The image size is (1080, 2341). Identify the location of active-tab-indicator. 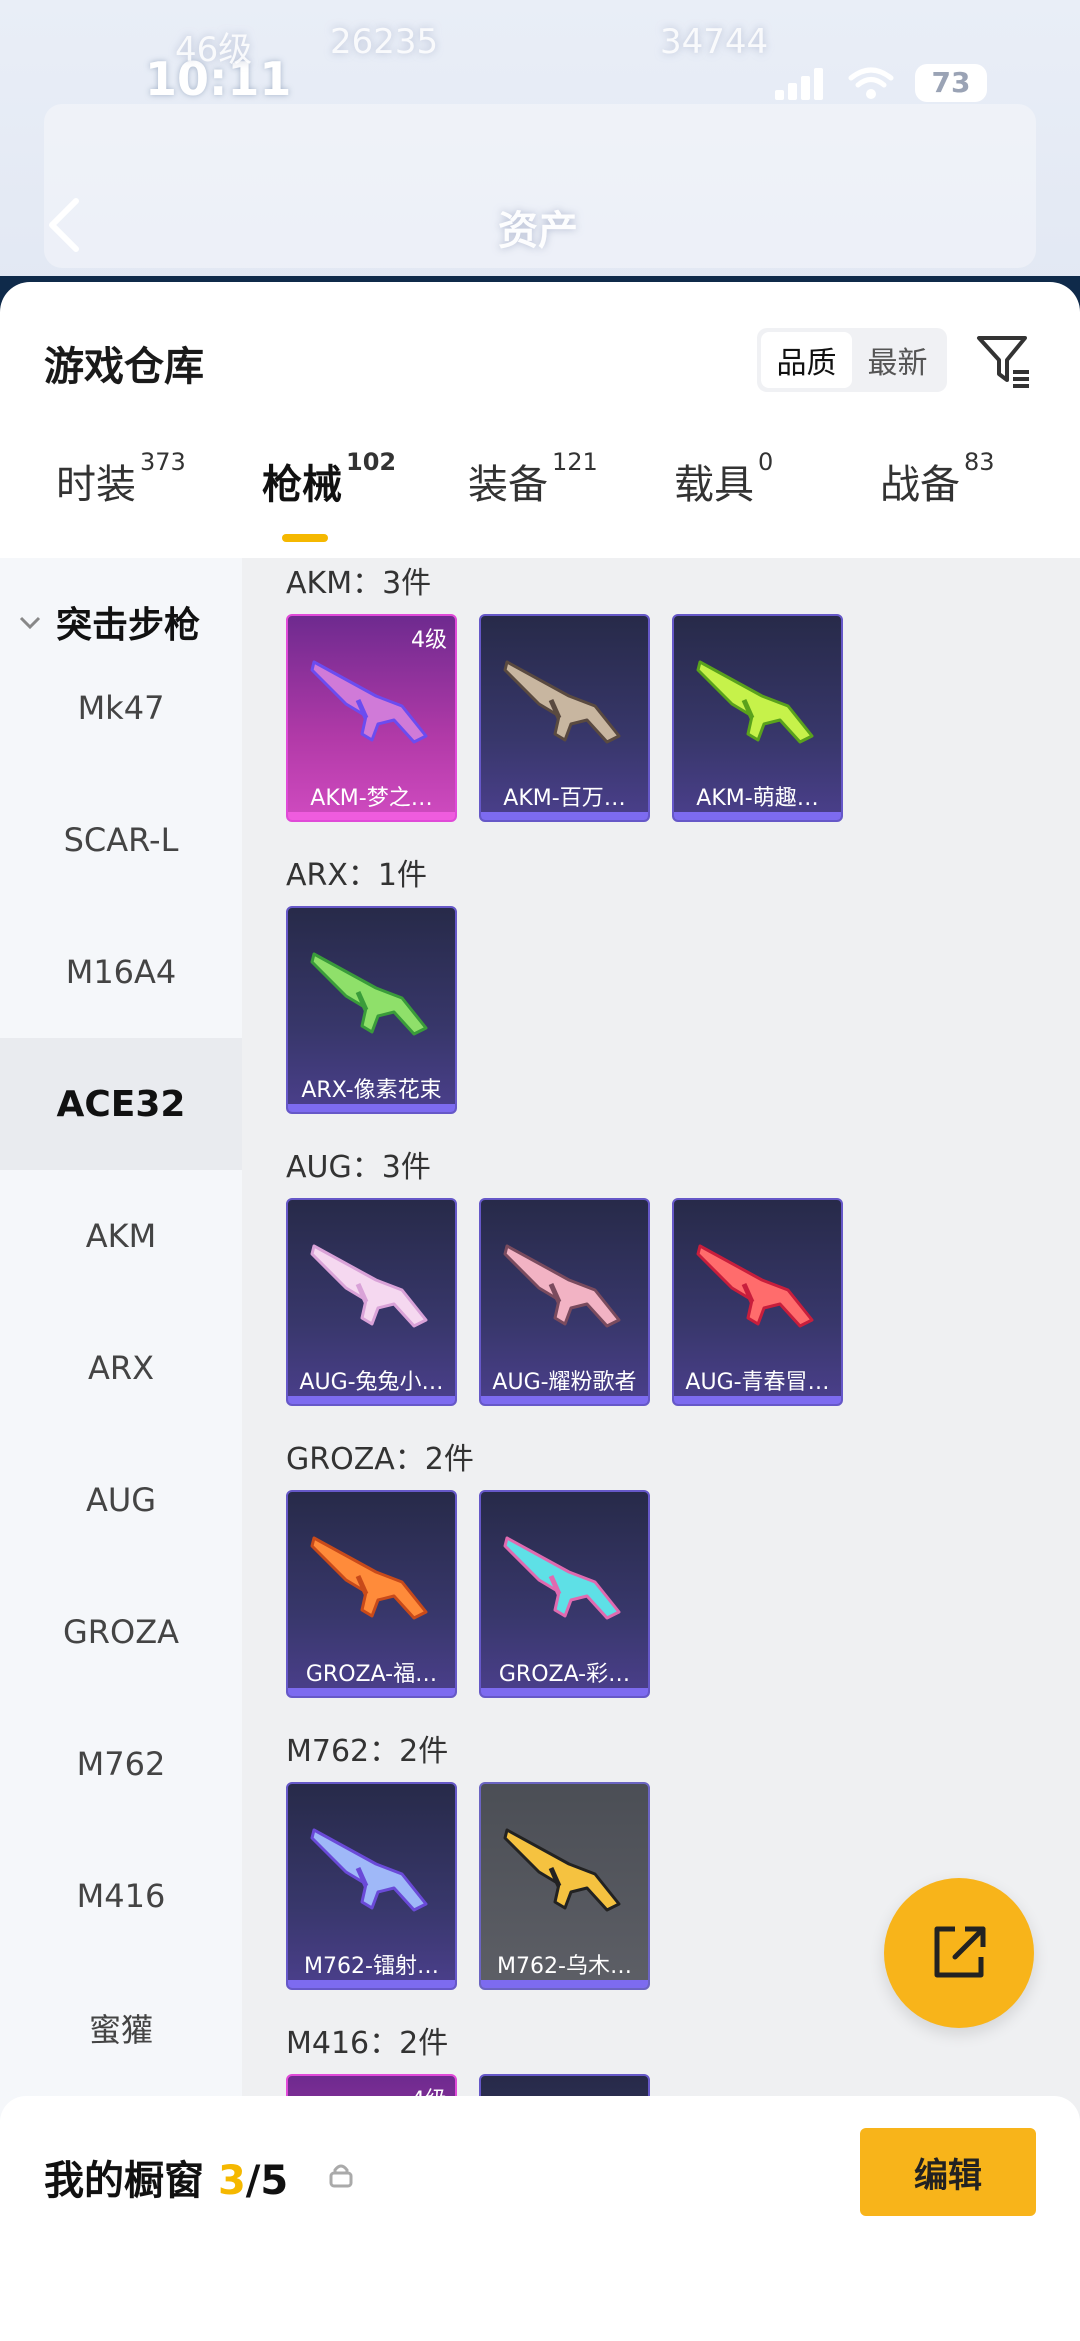
(305, 538).